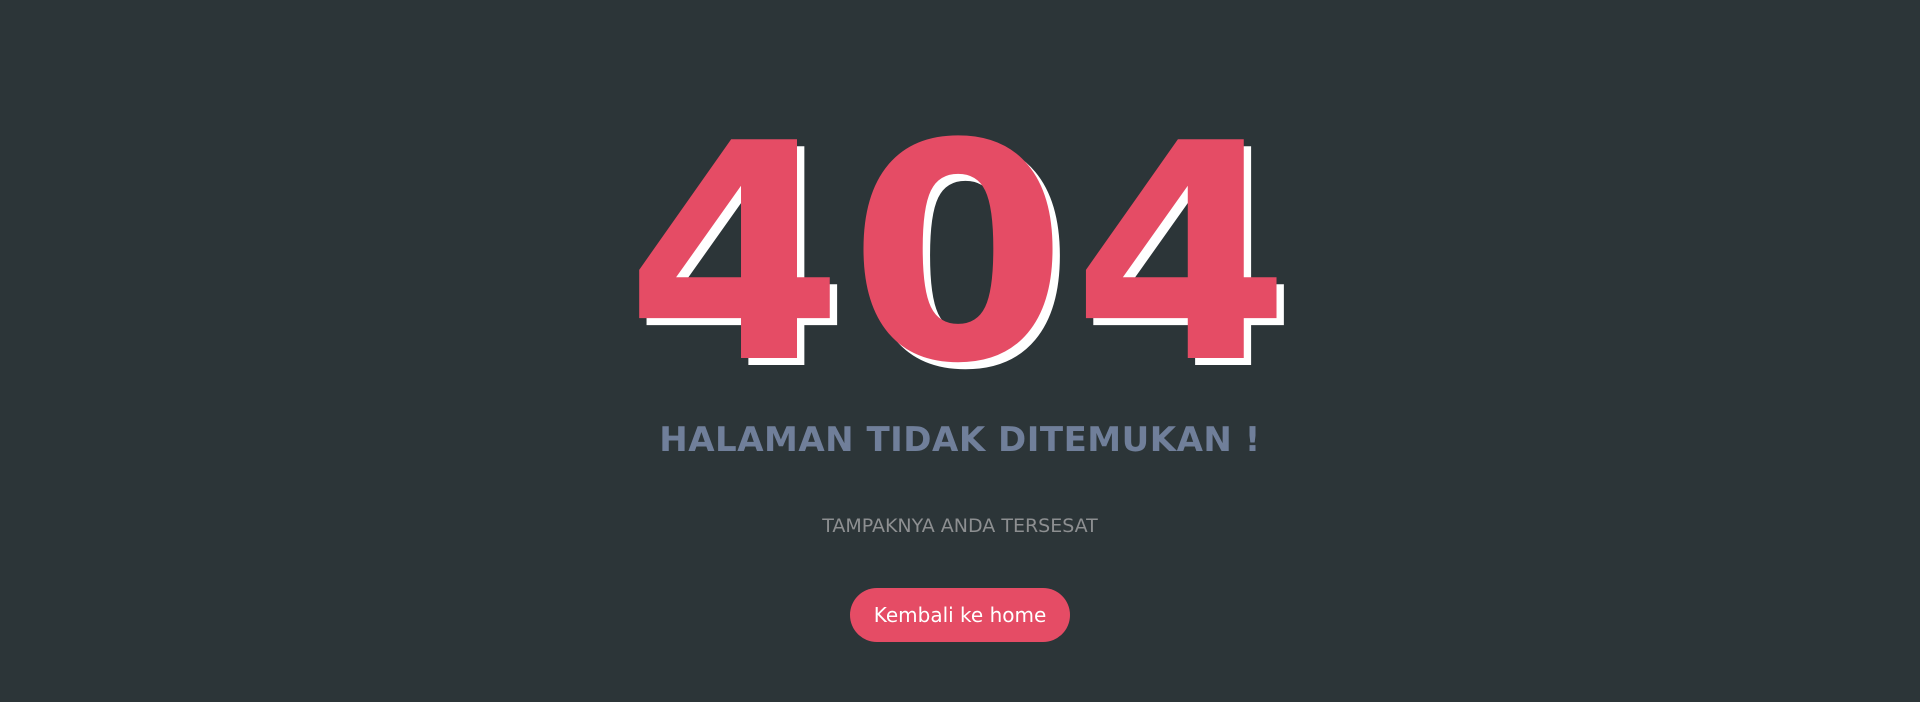  I want to click on error-subline: TAMPAKNYA ANDA TERSESAT, so click(960, 526).